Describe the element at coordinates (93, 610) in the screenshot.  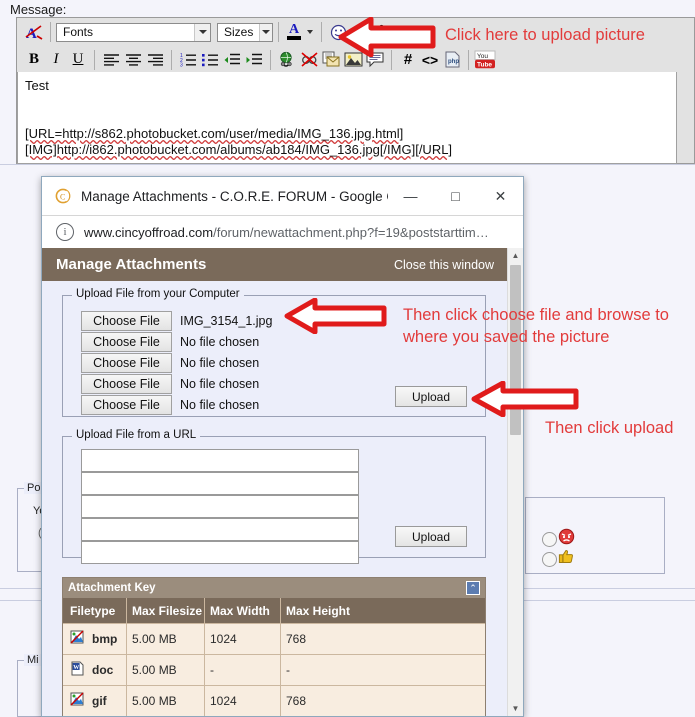
I see `column-header-filetype: Filetype` at that location.